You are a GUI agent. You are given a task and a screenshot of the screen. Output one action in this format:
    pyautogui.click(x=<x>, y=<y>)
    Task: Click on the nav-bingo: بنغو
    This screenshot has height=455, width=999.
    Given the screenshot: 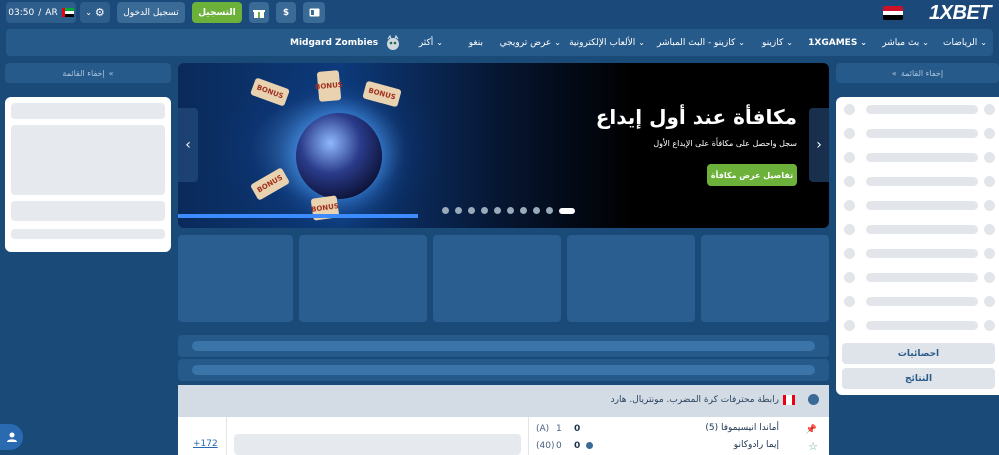 What is the action you would take?
    pyautogui.click(x=476, y=42)
    